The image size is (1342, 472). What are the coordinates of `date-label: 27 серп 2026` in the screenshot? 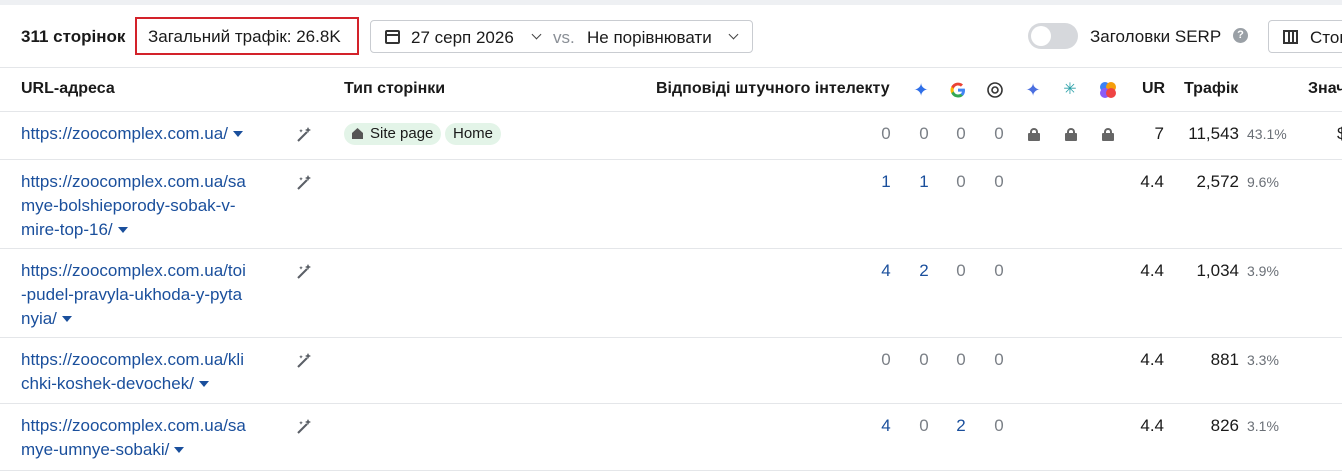 It's located at (462, 37).